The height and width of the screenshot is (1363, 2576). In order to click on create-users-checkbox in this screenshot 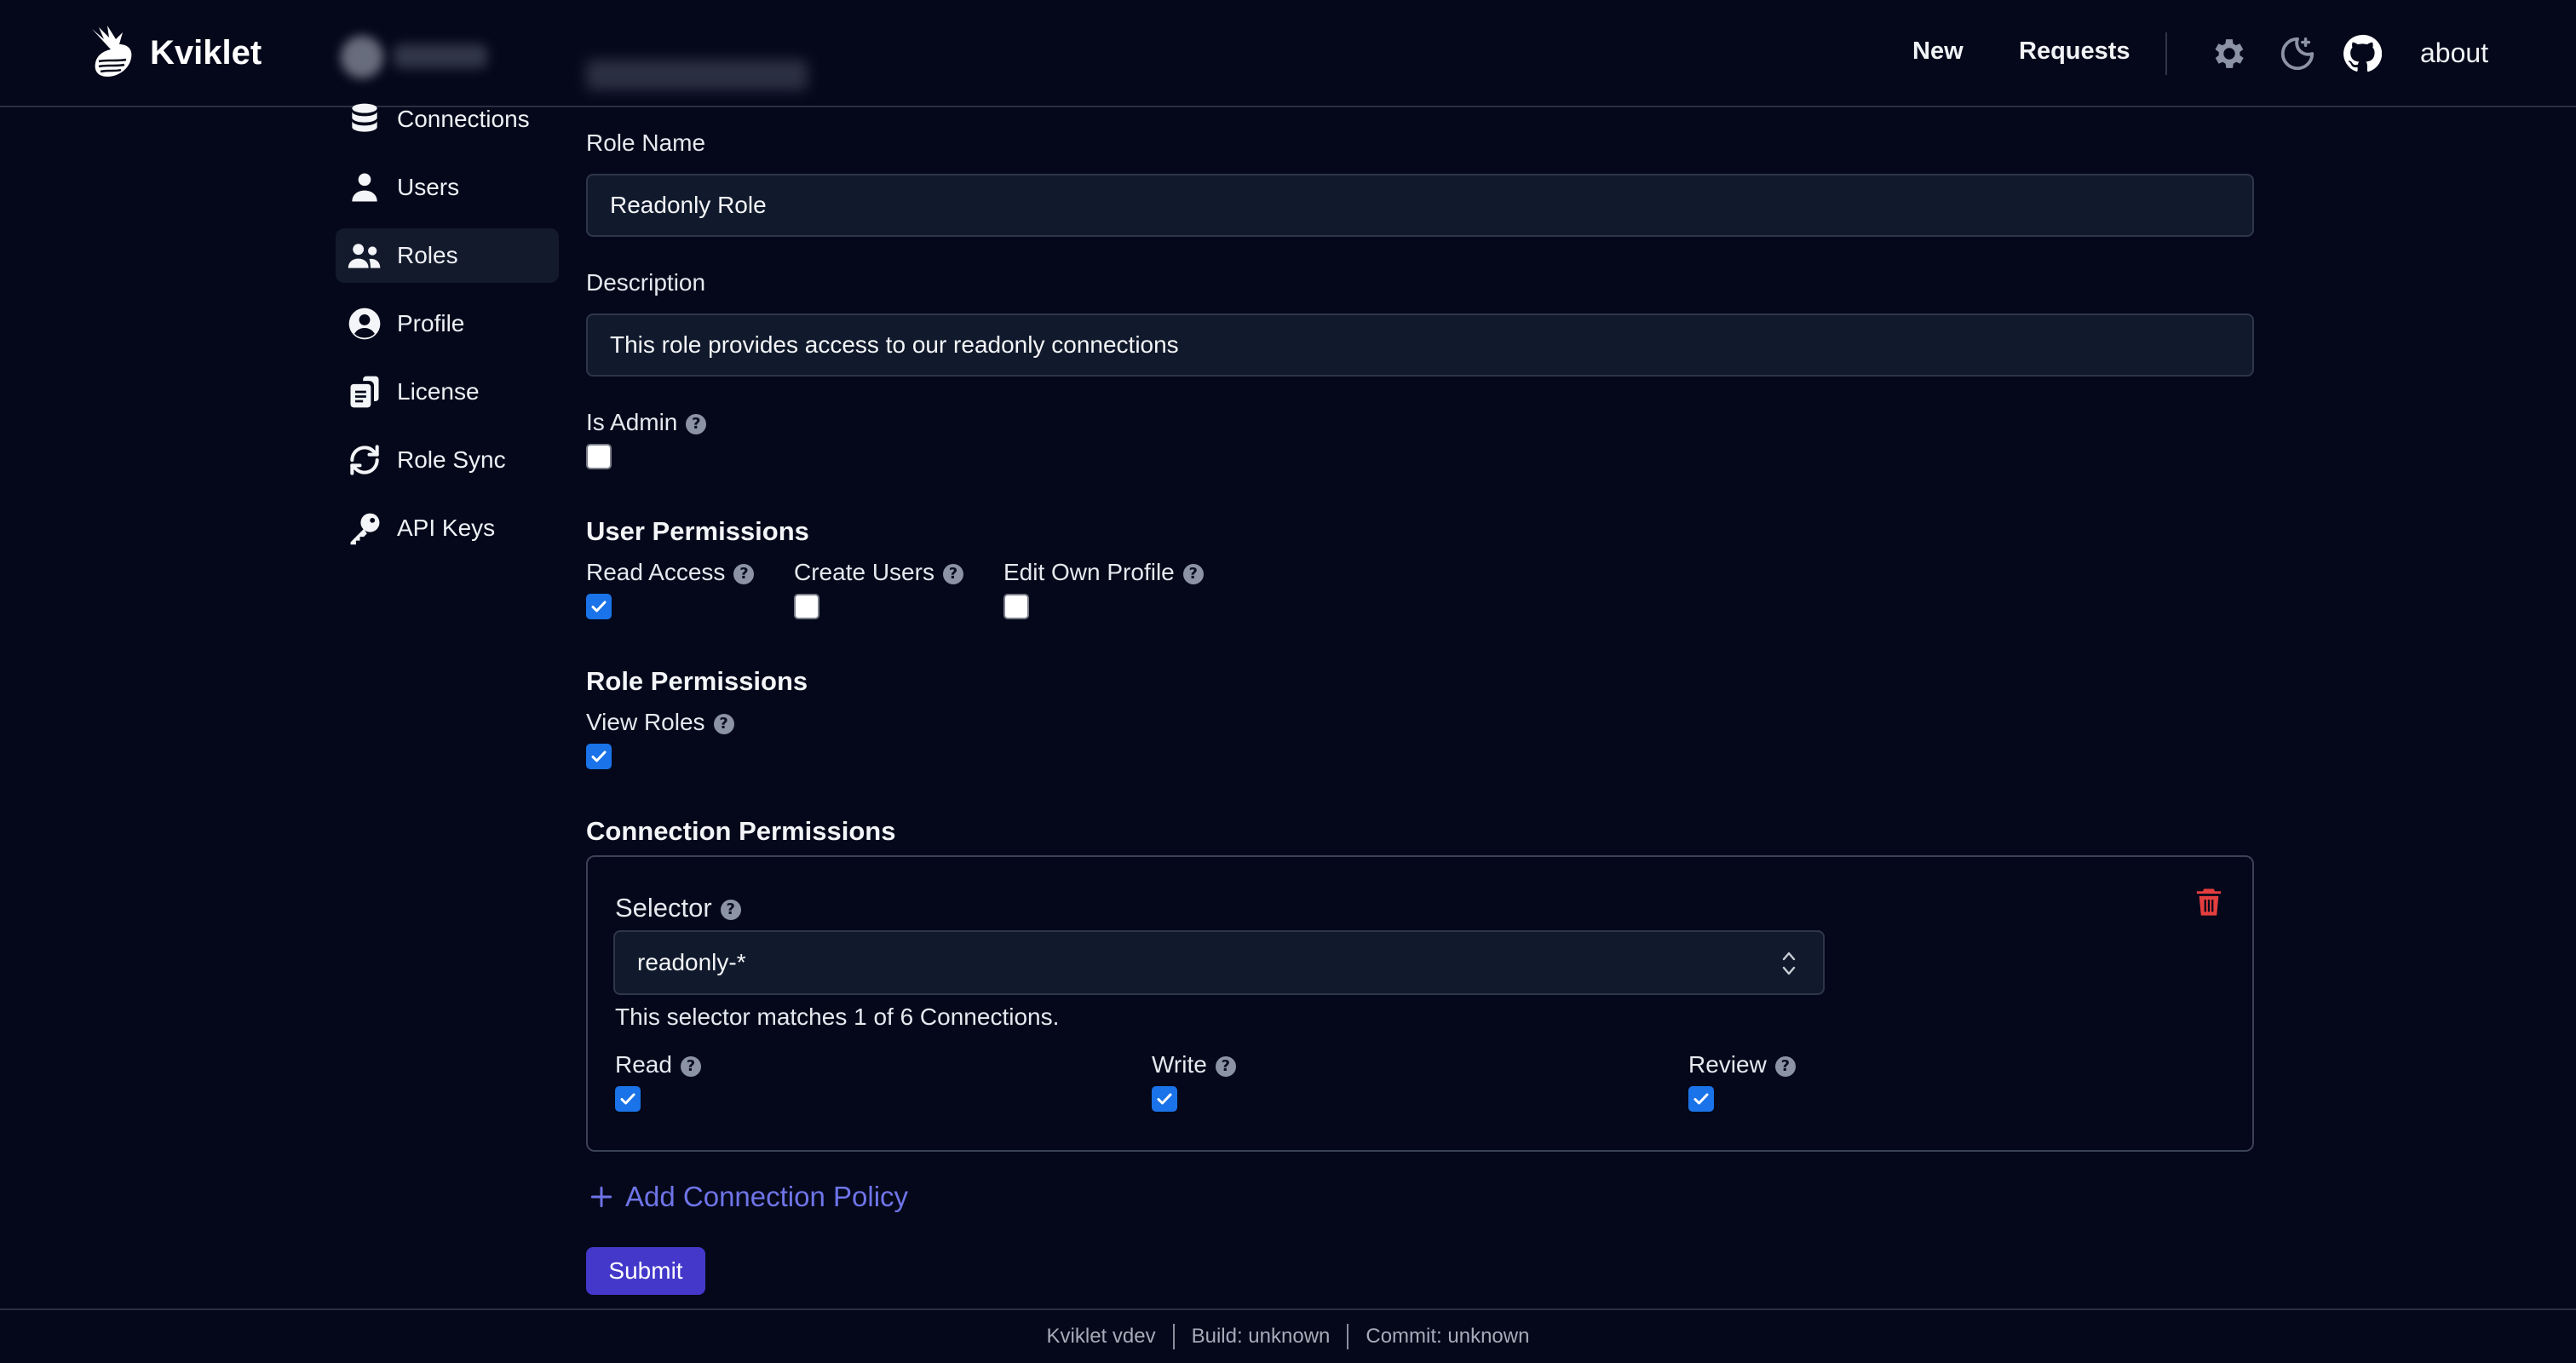, I will do `click(807, 606)`.